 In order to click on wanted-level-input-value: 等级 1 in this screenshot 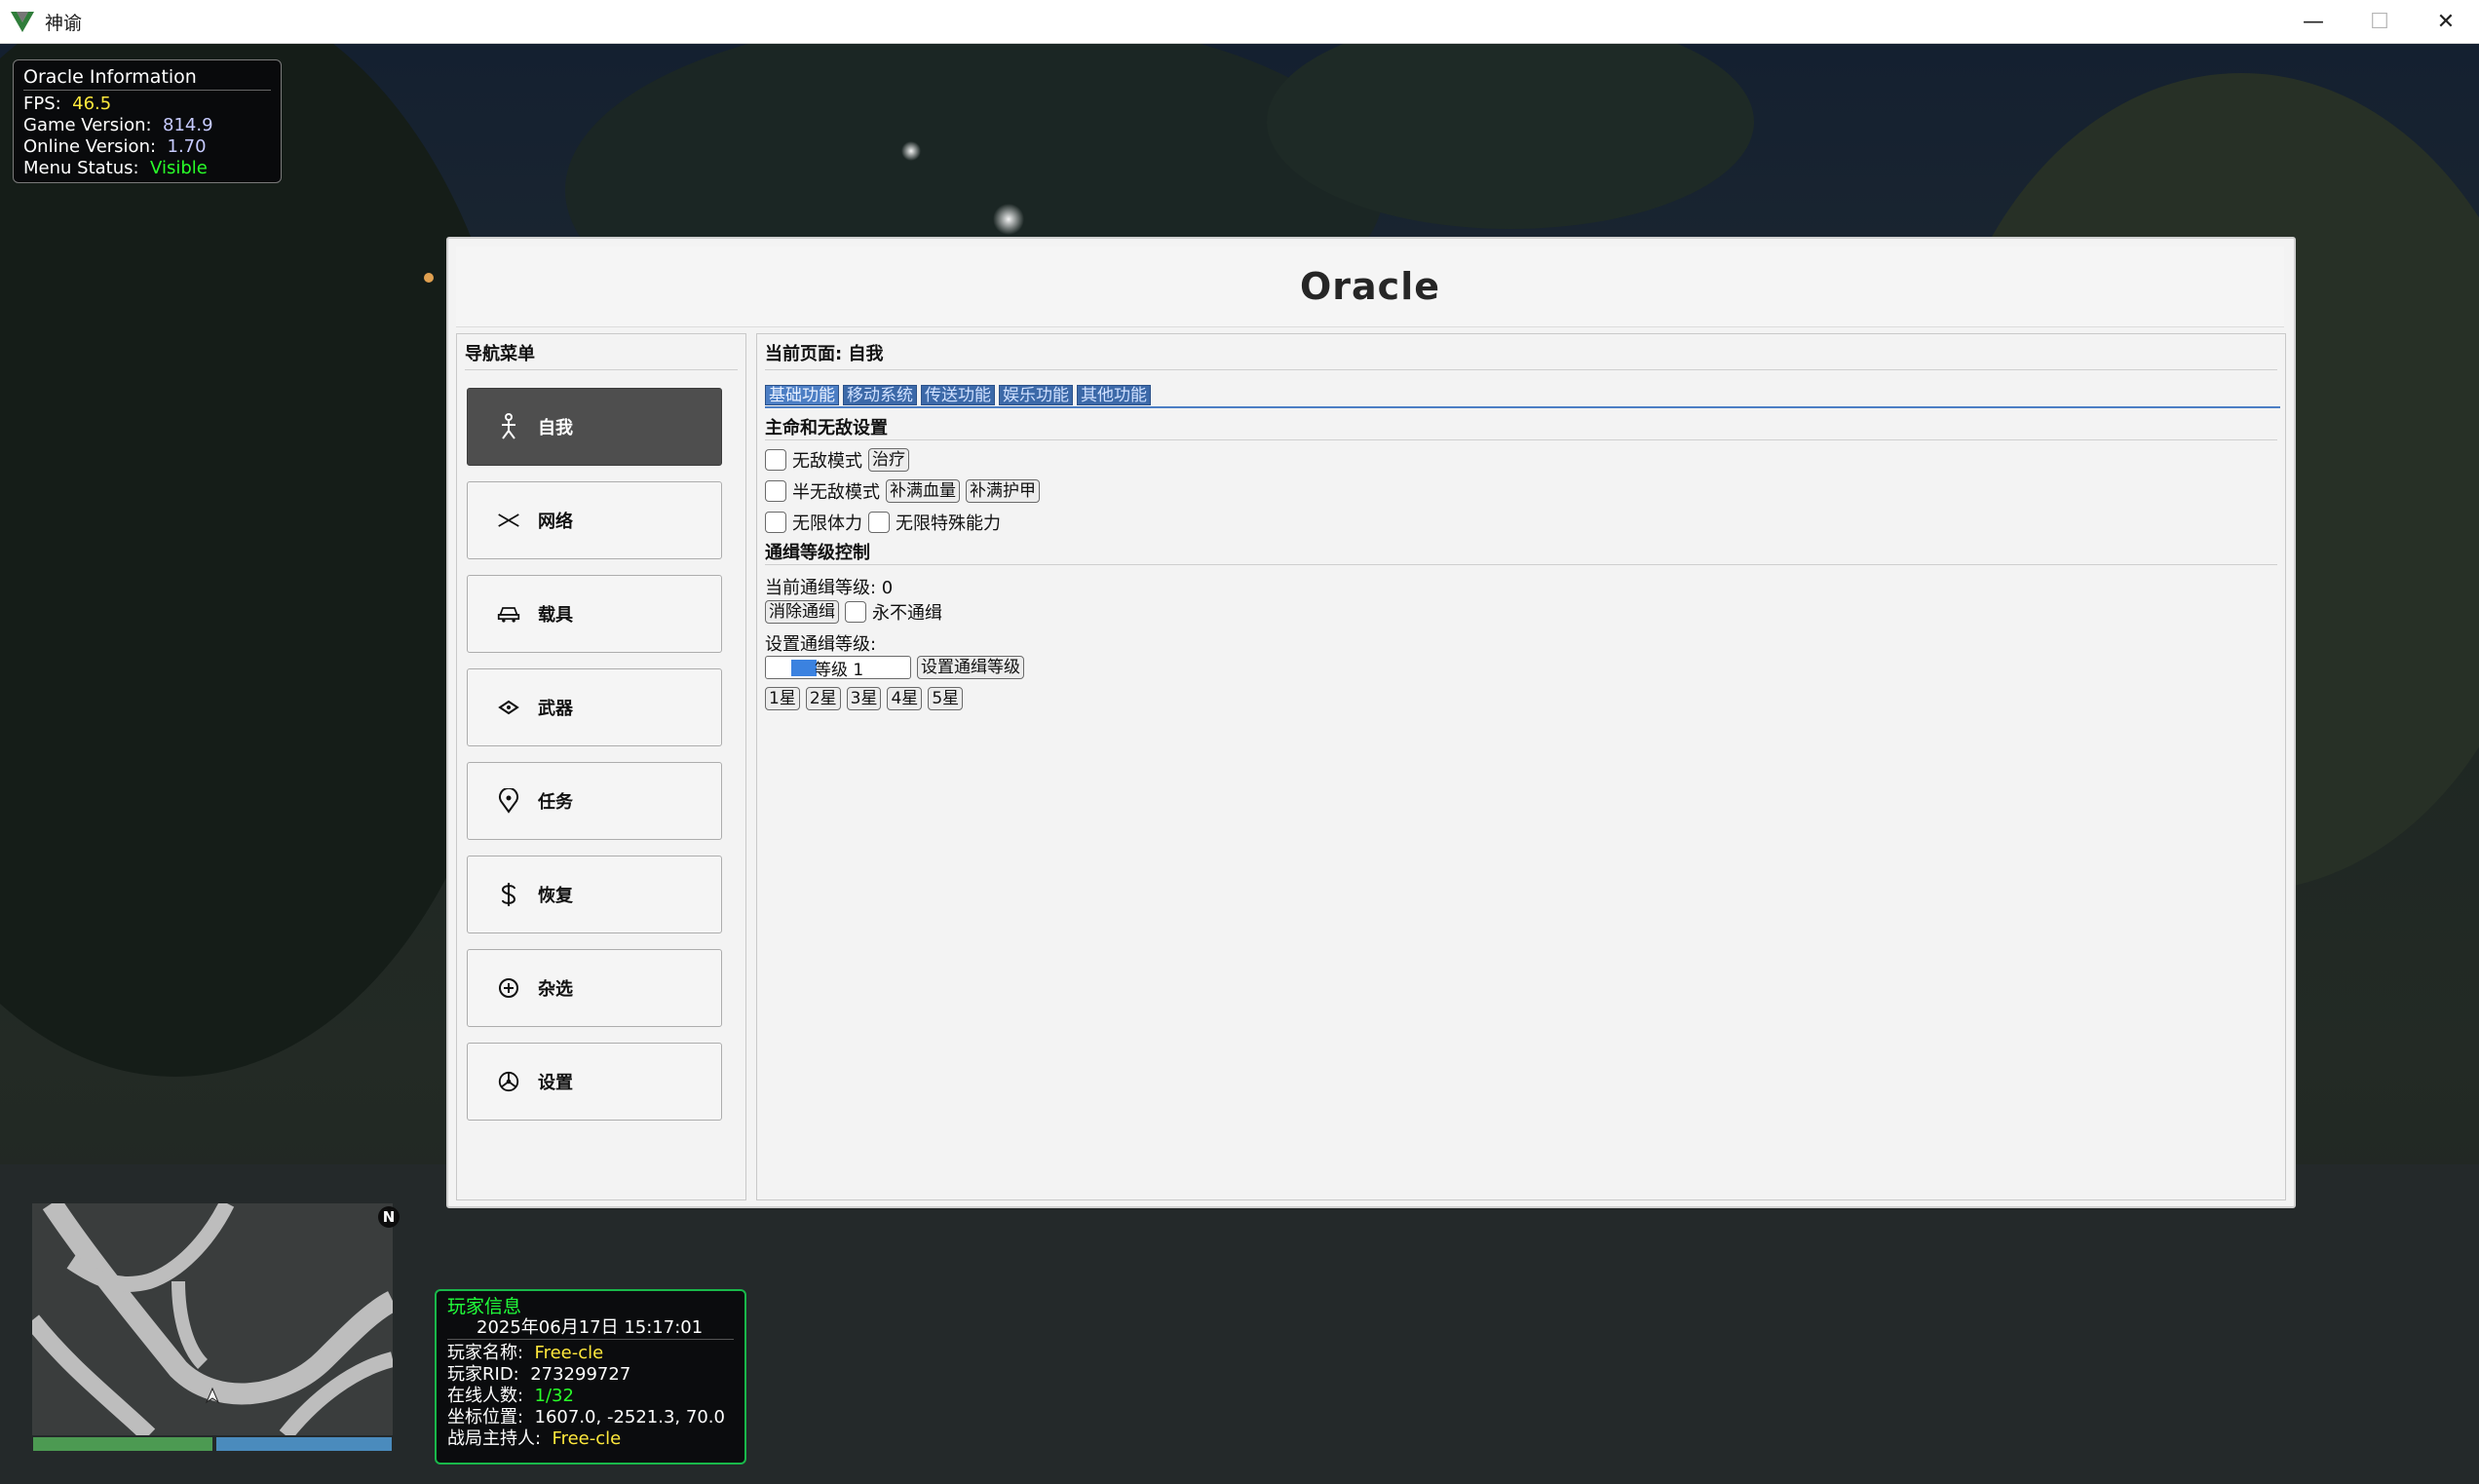, I will do `click(839, 670)`.